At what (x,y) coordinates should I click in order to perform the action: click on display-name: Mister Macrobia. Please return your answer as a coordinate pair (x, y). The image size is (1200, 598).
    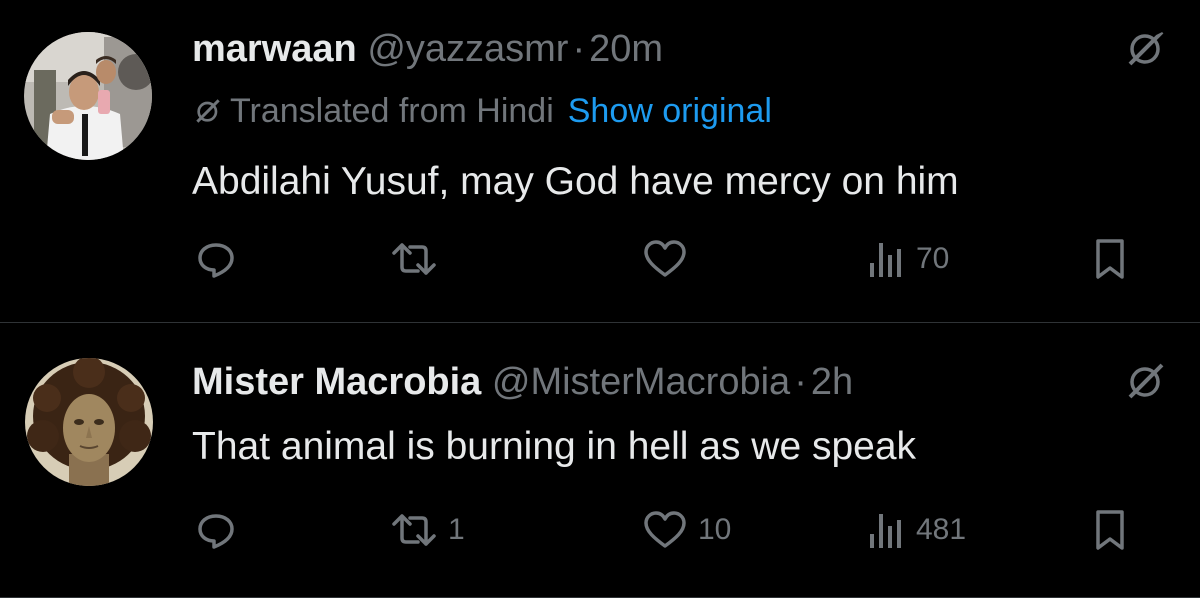
    Looking at the image, I should click on (336, 382).